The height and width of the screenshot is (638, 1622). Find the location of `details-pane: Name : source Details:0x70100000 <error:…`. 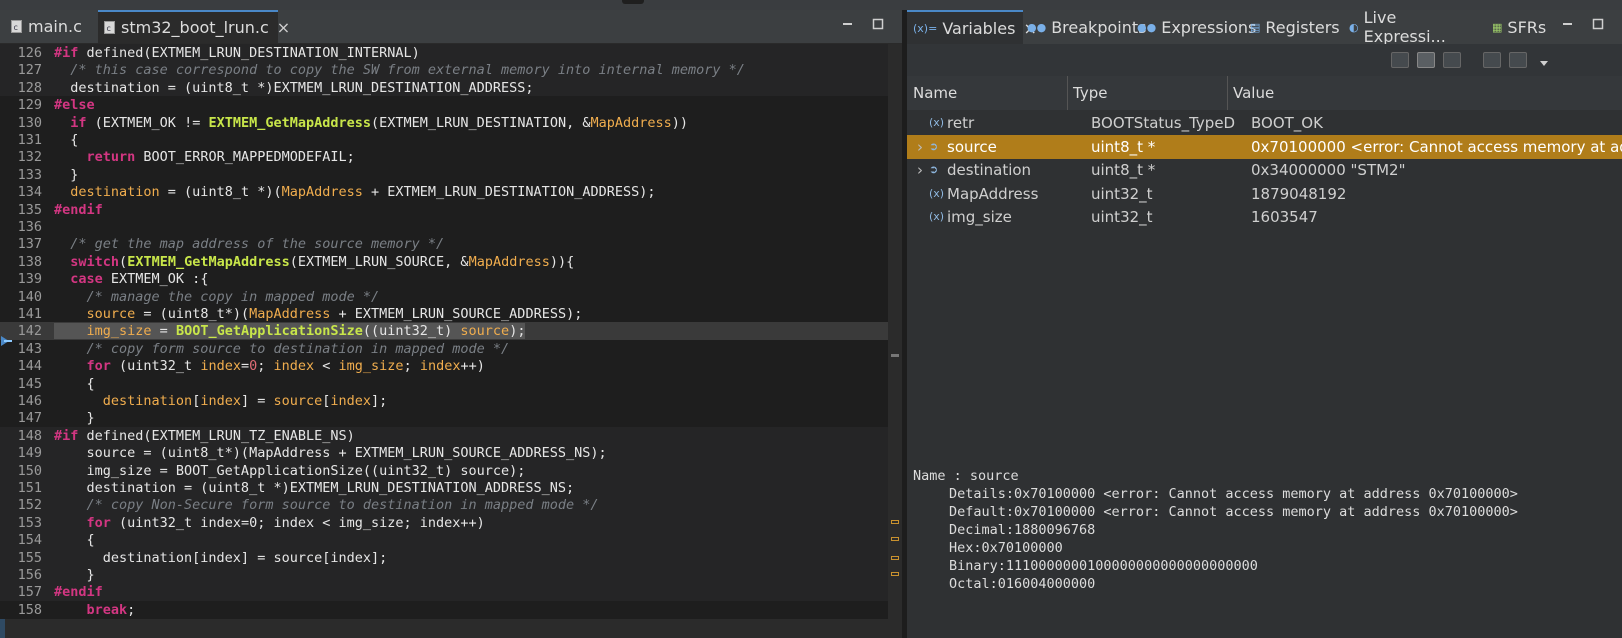

details-pane: Name : source Details:0x70100000 <error:… is located at coordinates (1264, 551).